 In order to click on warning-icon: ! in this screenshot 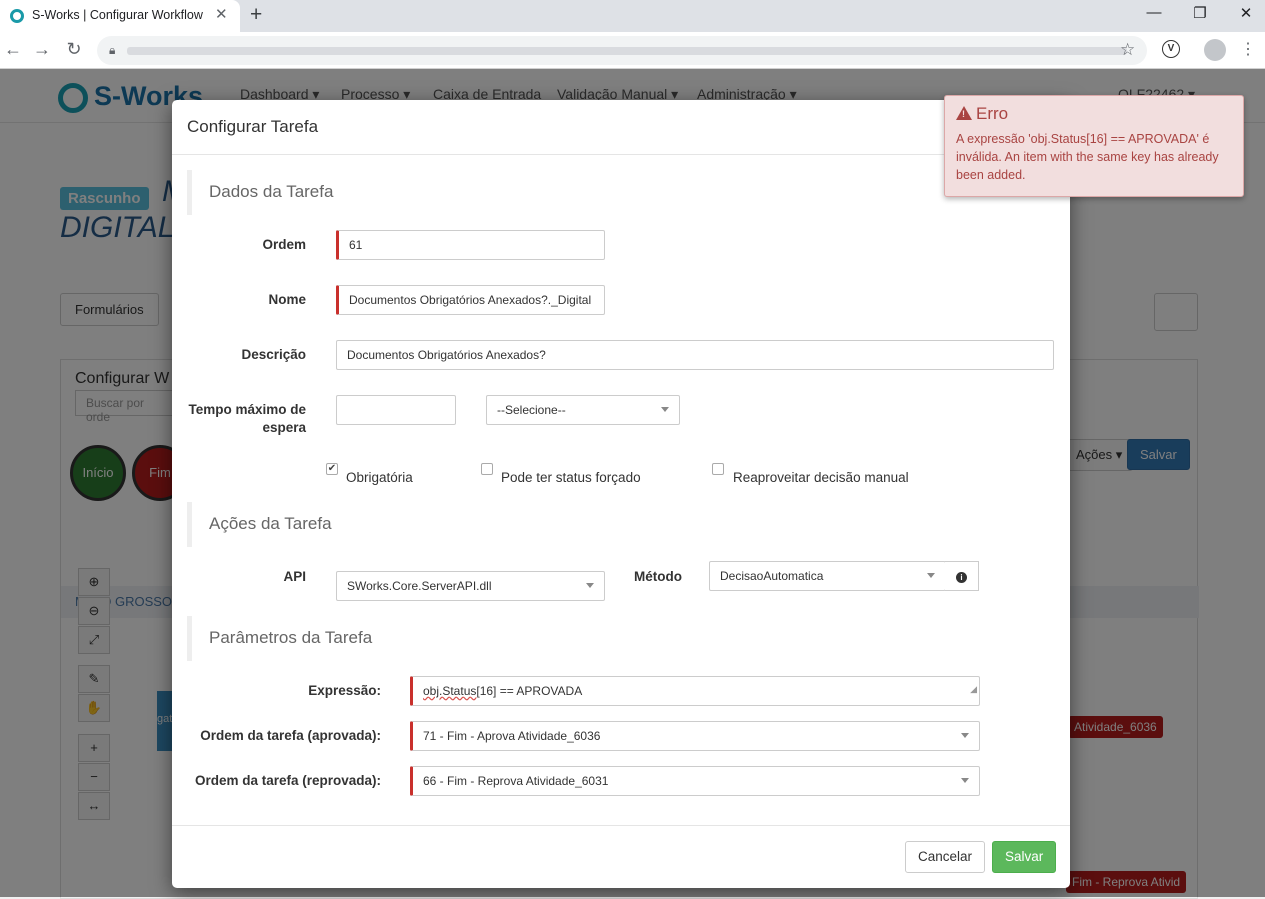, I will do `click(964, 113)`.